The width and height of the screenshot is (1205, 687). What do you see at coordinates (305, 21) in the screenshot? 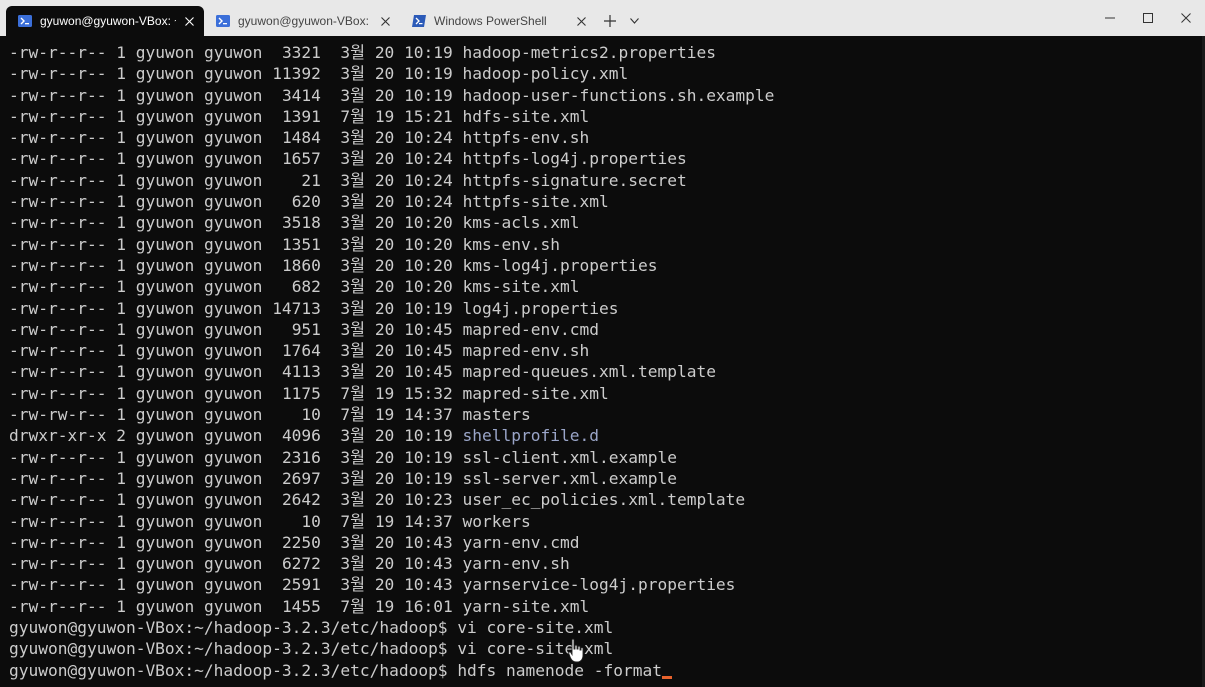
I see `tab-label: gyuwon@gyuwon-VBox: ~/ha` at bounding box center [305, 21].